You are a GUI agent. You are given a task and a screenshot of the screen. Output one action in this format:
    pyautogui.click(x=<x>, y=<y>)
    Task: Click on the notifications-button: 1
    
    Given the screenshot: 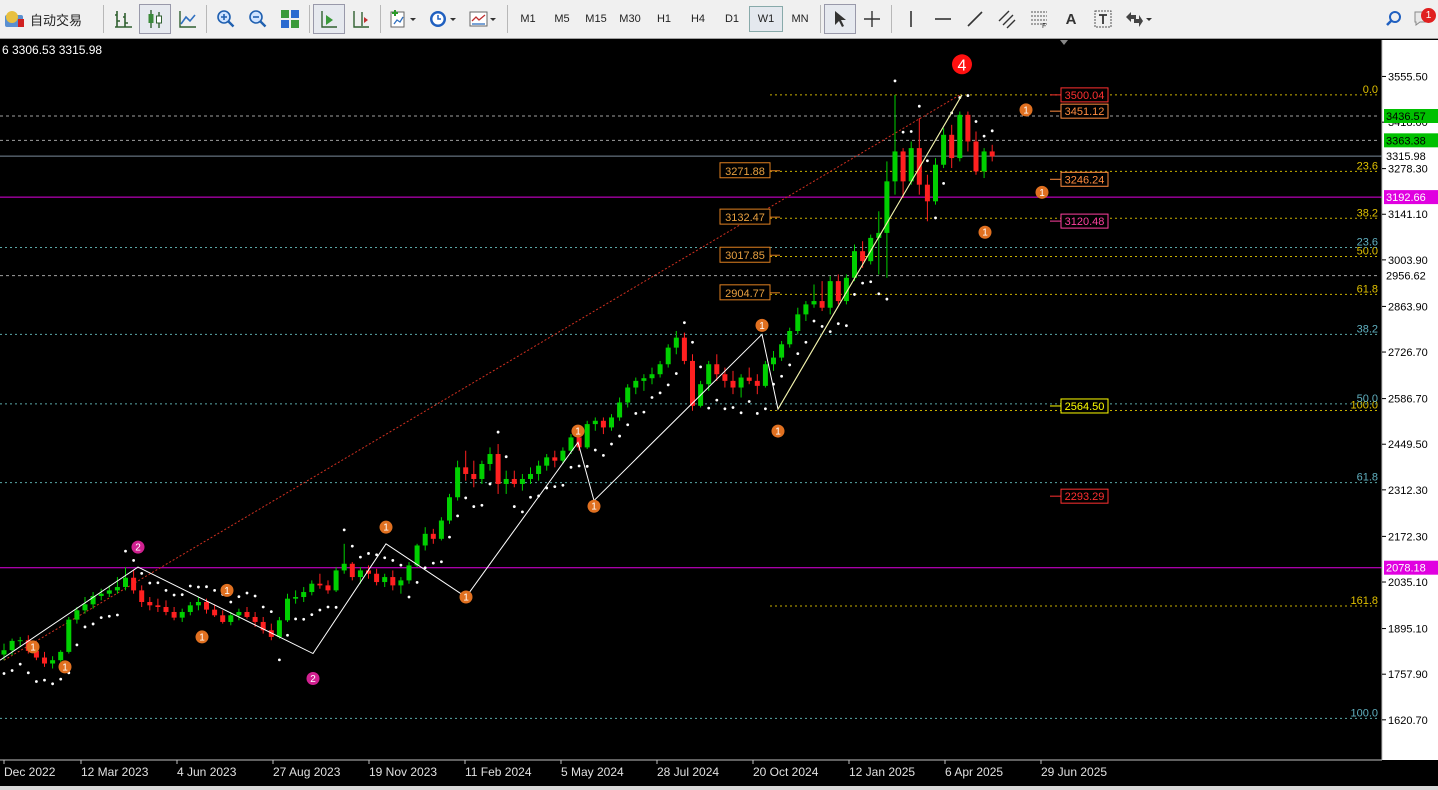 What is the action you would take?
    pyautogui.click(x=1423, y=19)
    